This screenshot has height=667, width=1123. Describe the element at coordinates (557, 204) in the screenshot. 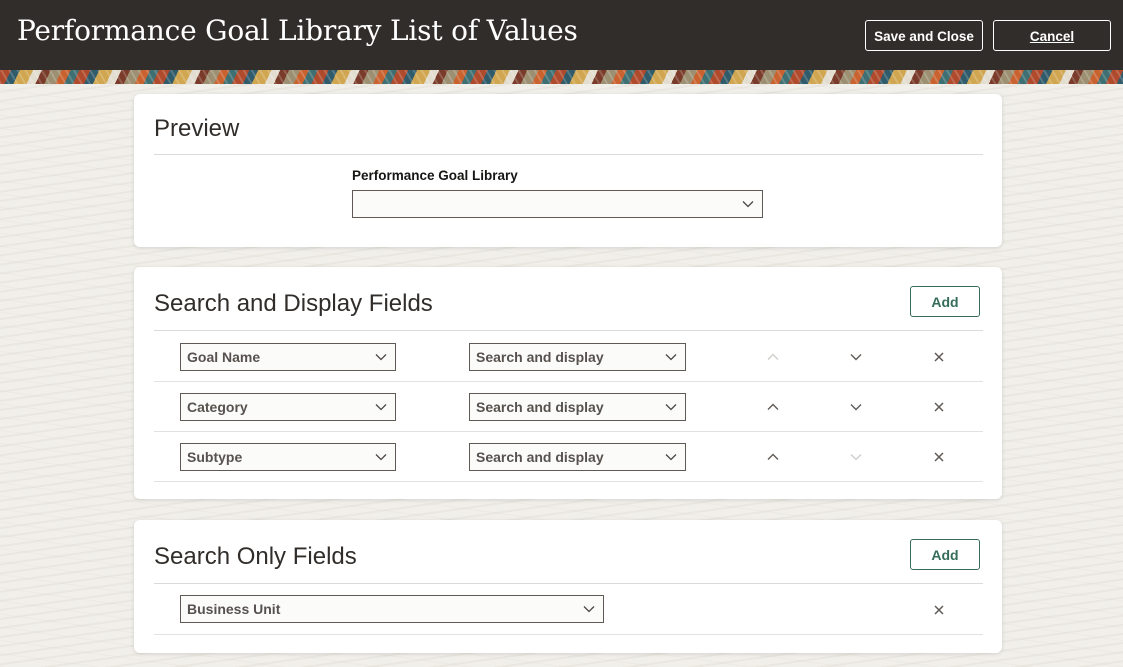

I see `performance-goal-library-select` at that location.